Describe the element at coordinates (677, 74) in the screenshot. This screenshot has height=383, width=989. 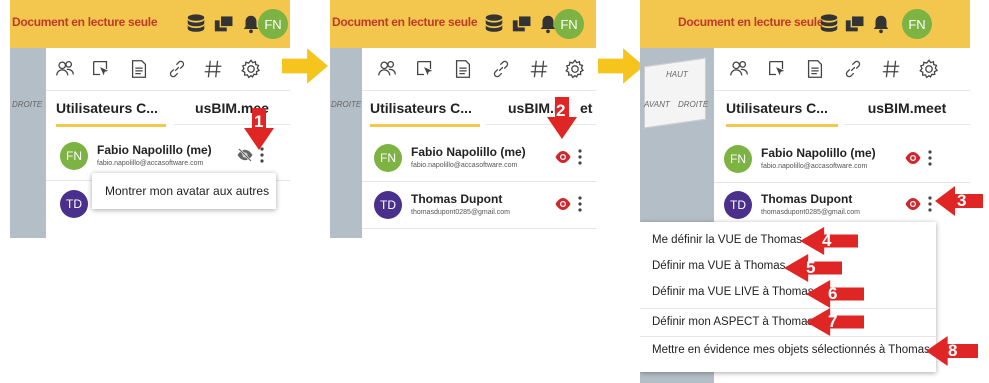
I see `view-cube-face-haut: HAUT` at that location.